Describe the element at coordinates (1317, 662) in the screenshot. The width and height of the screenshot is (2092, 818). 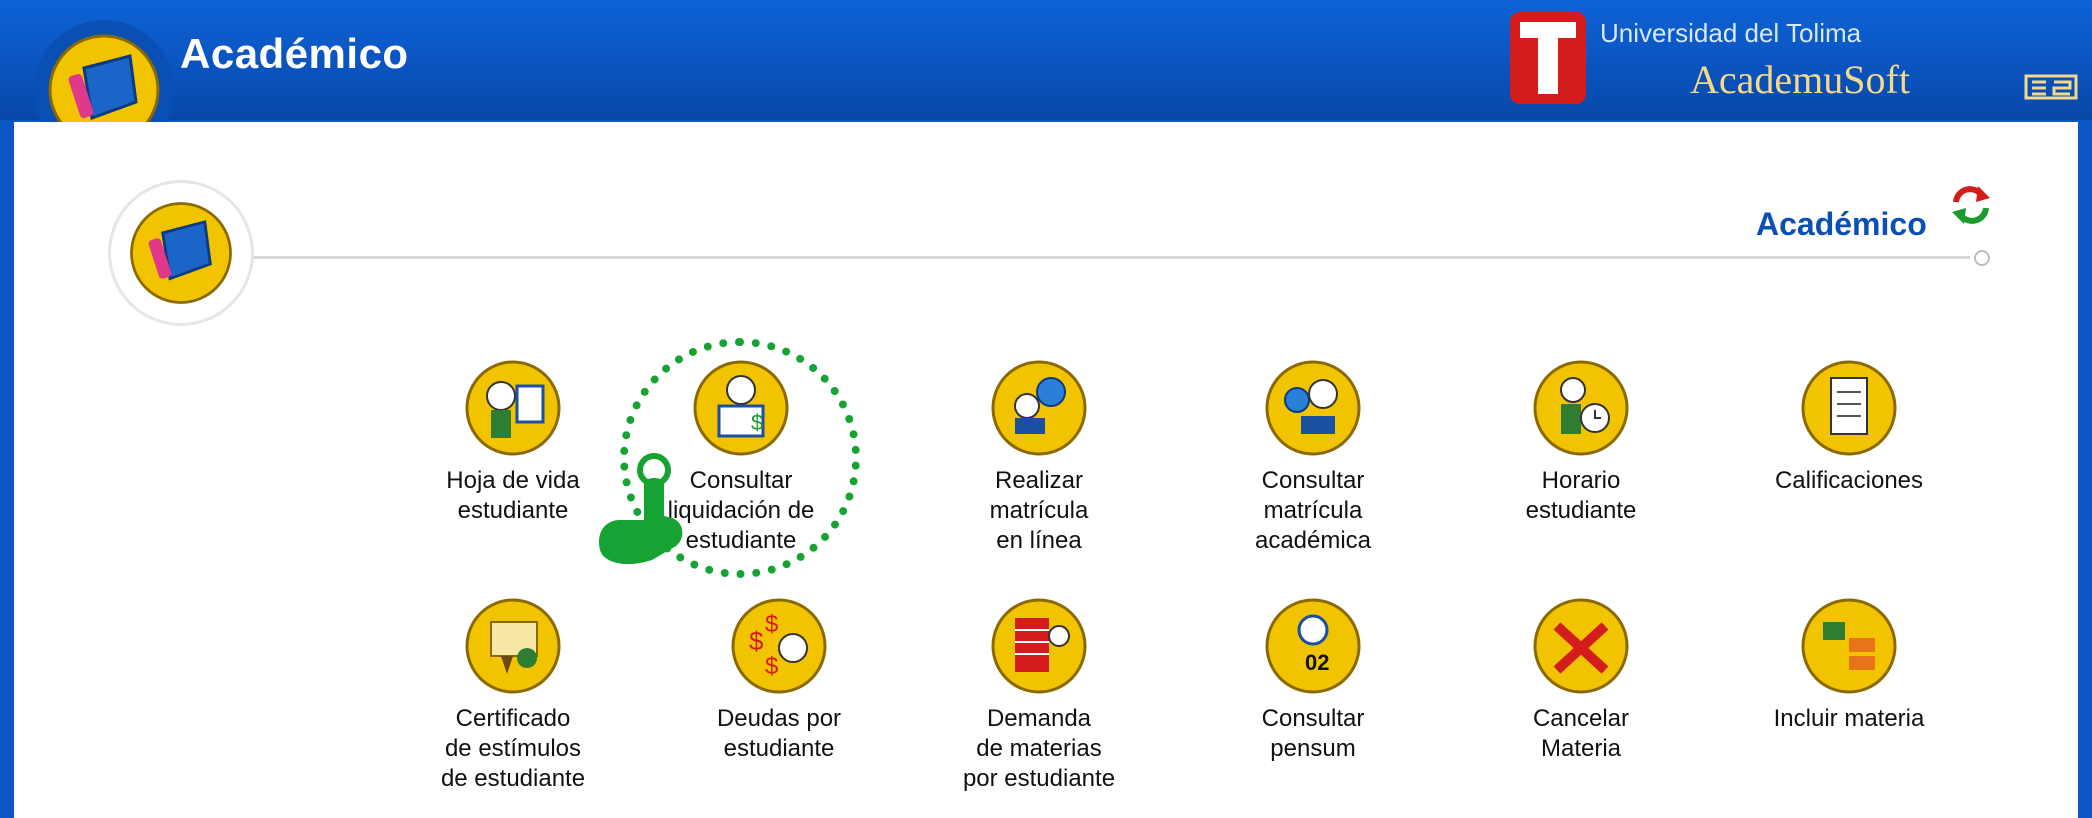
I see `svg-text: 02` at that location.